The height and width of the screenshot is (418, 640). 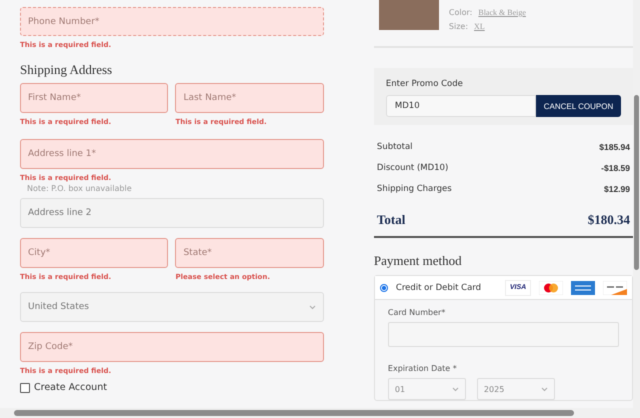 I want to click on card-number-input, so click(x=503, y=334).